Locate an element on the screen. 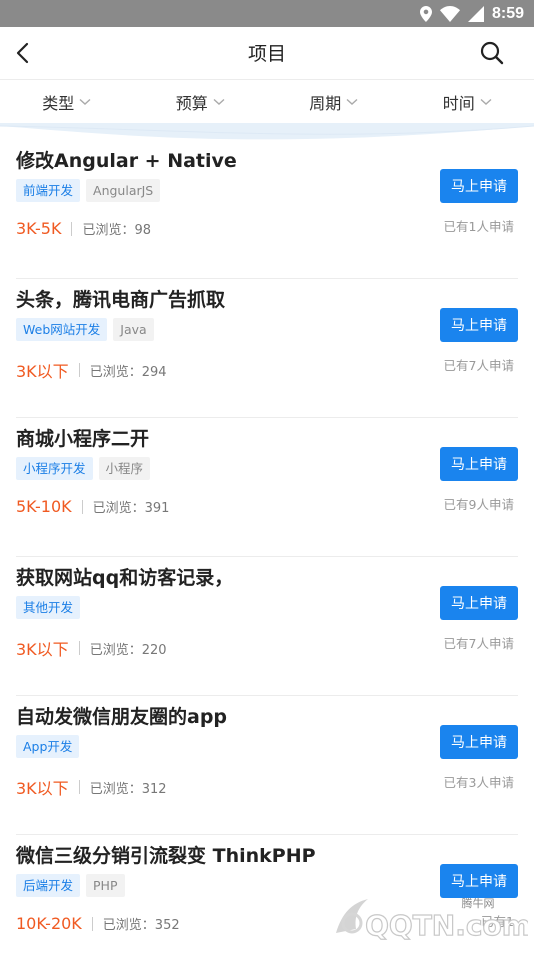 Image resolution: width=534 pixels, height=973 pixels. view-count: 已浏览：294 is located at coordinates (128, 370).